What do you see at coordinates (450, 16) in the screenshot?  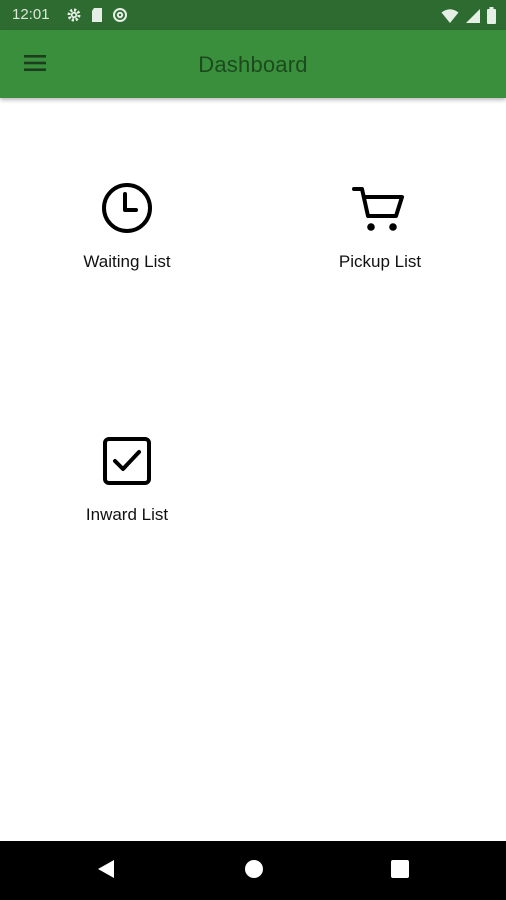 I see `wifi-icon` at bounding box center [450, 16].